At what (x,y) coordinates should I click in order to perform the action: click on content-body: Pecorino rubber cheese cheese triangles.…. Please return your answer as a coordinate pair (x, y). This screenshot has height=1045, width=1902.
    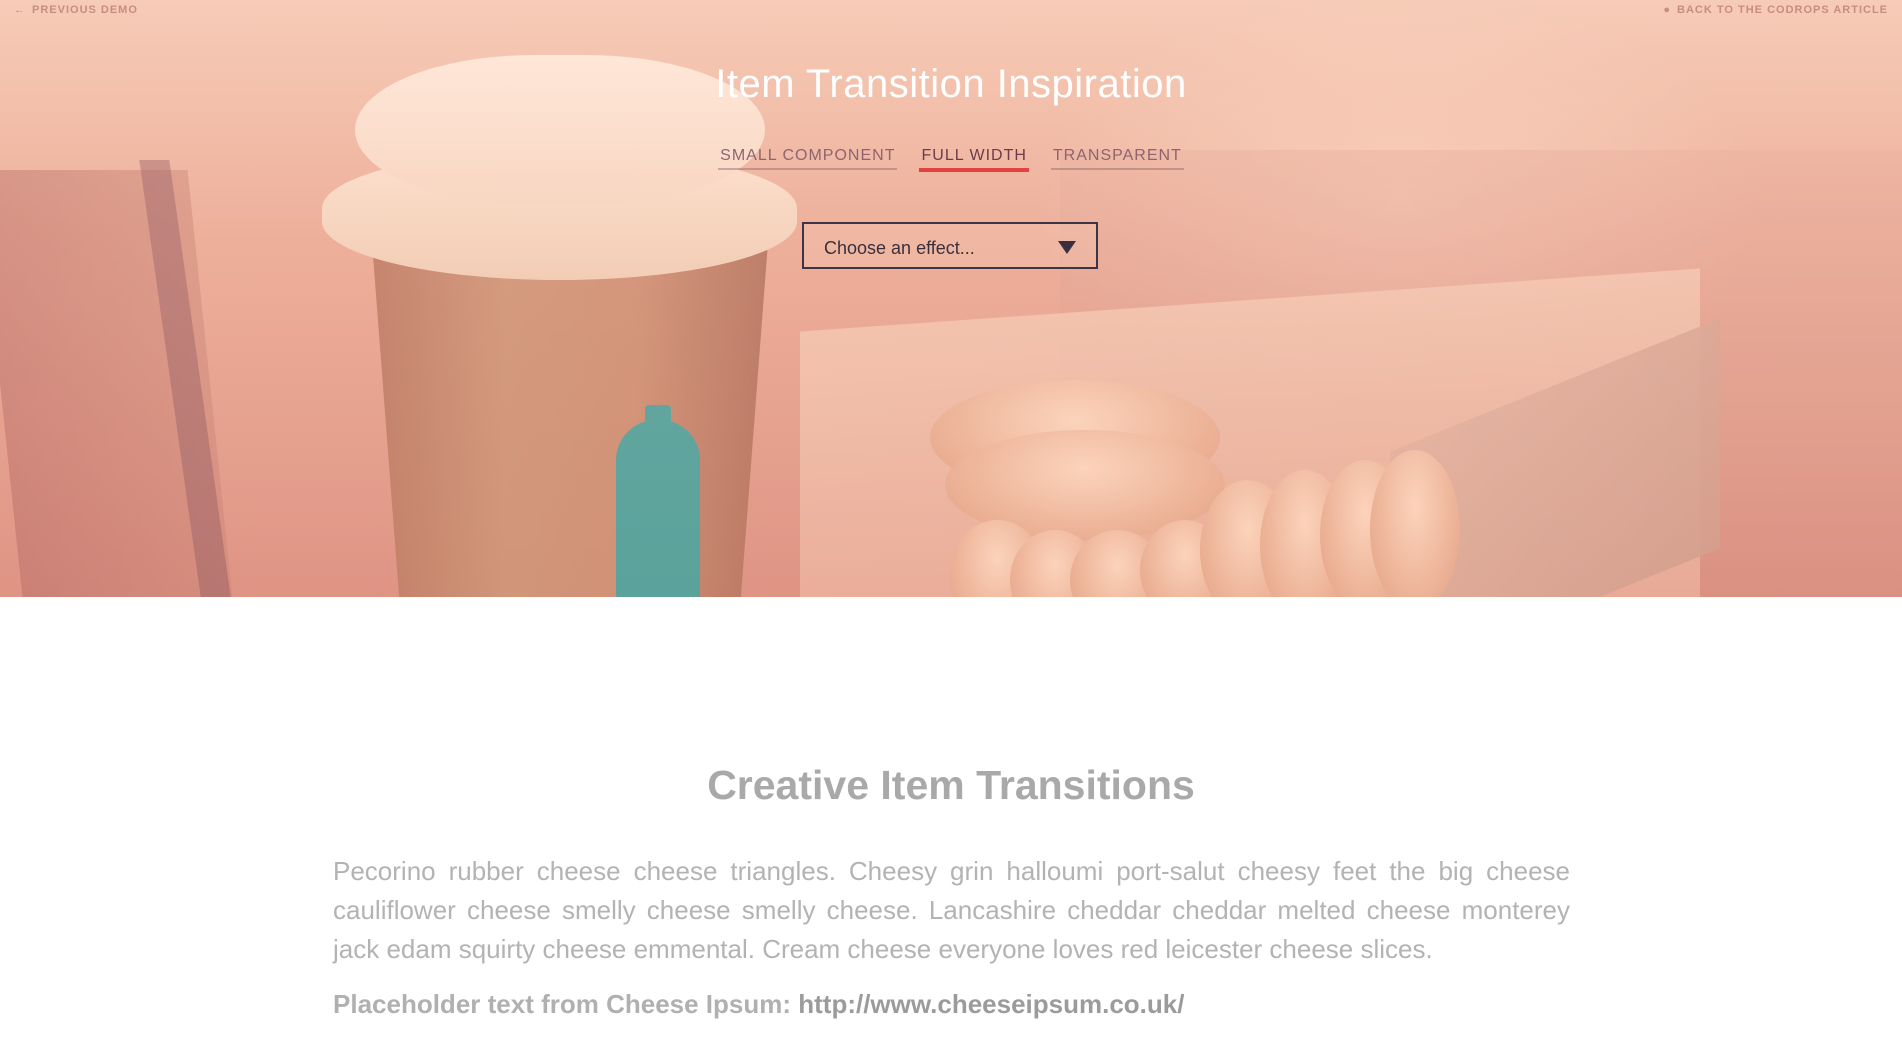
    Looking at the image, I should click on (951, 910).